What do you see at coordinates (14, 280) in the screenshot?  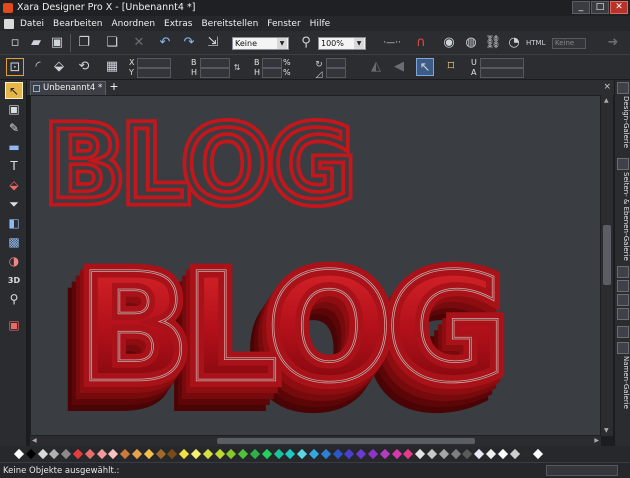 I see `extrude-3d-tool-icon: 3D` at bounding box center [14, 280].